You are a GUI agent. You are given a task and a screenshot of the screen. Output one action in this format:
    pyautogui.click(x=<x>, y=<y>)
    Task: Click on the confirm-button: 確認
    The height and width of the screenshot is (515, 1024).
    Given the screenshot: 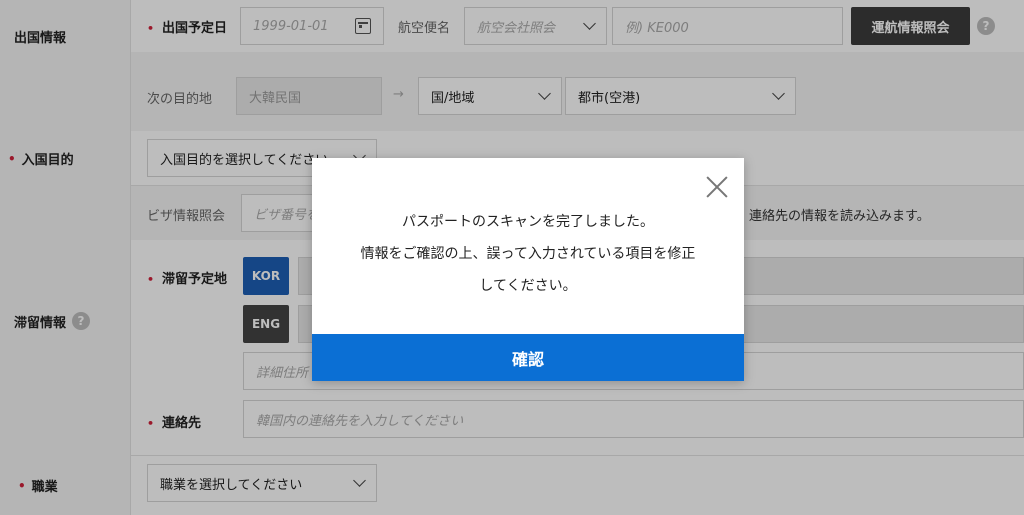 What is the action you would take?
    pyautogui.click(x=528, y=357)
    